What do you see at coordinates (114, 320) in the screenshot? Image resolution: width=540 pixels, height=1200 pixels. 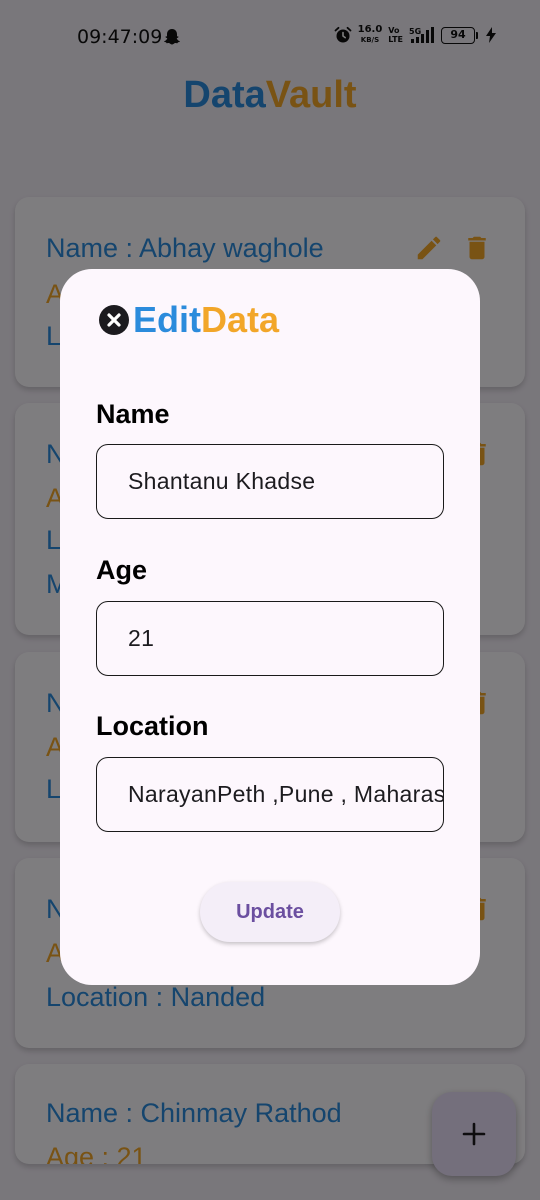 I see `close-icon` at bounding box center [114, 320].